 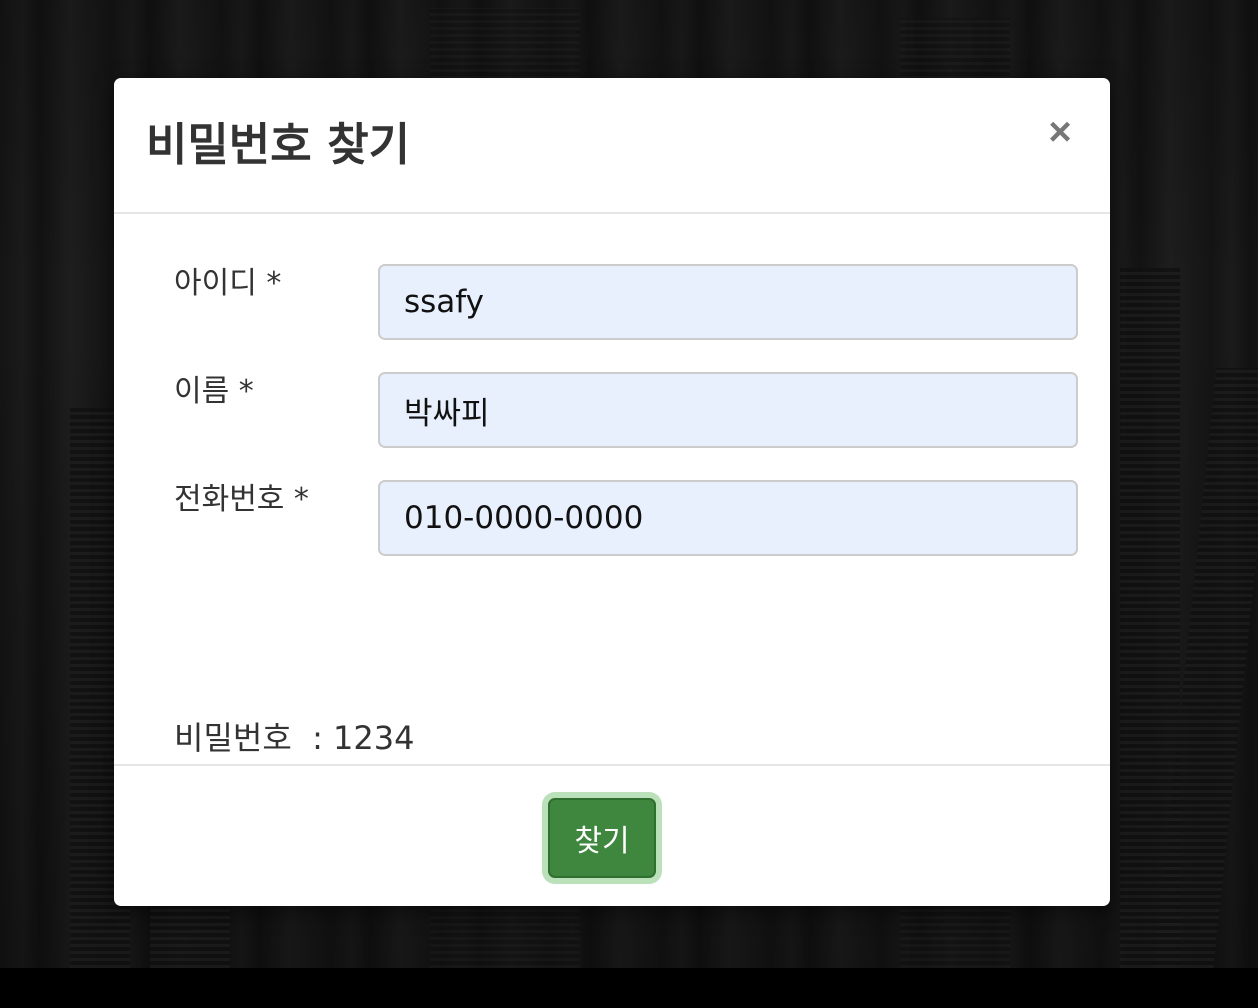 What do you see at coordinates (294, 738) in the screenshot?
I see `password-result: 비밀번호 : 1234` at bounding box center [294, 738].